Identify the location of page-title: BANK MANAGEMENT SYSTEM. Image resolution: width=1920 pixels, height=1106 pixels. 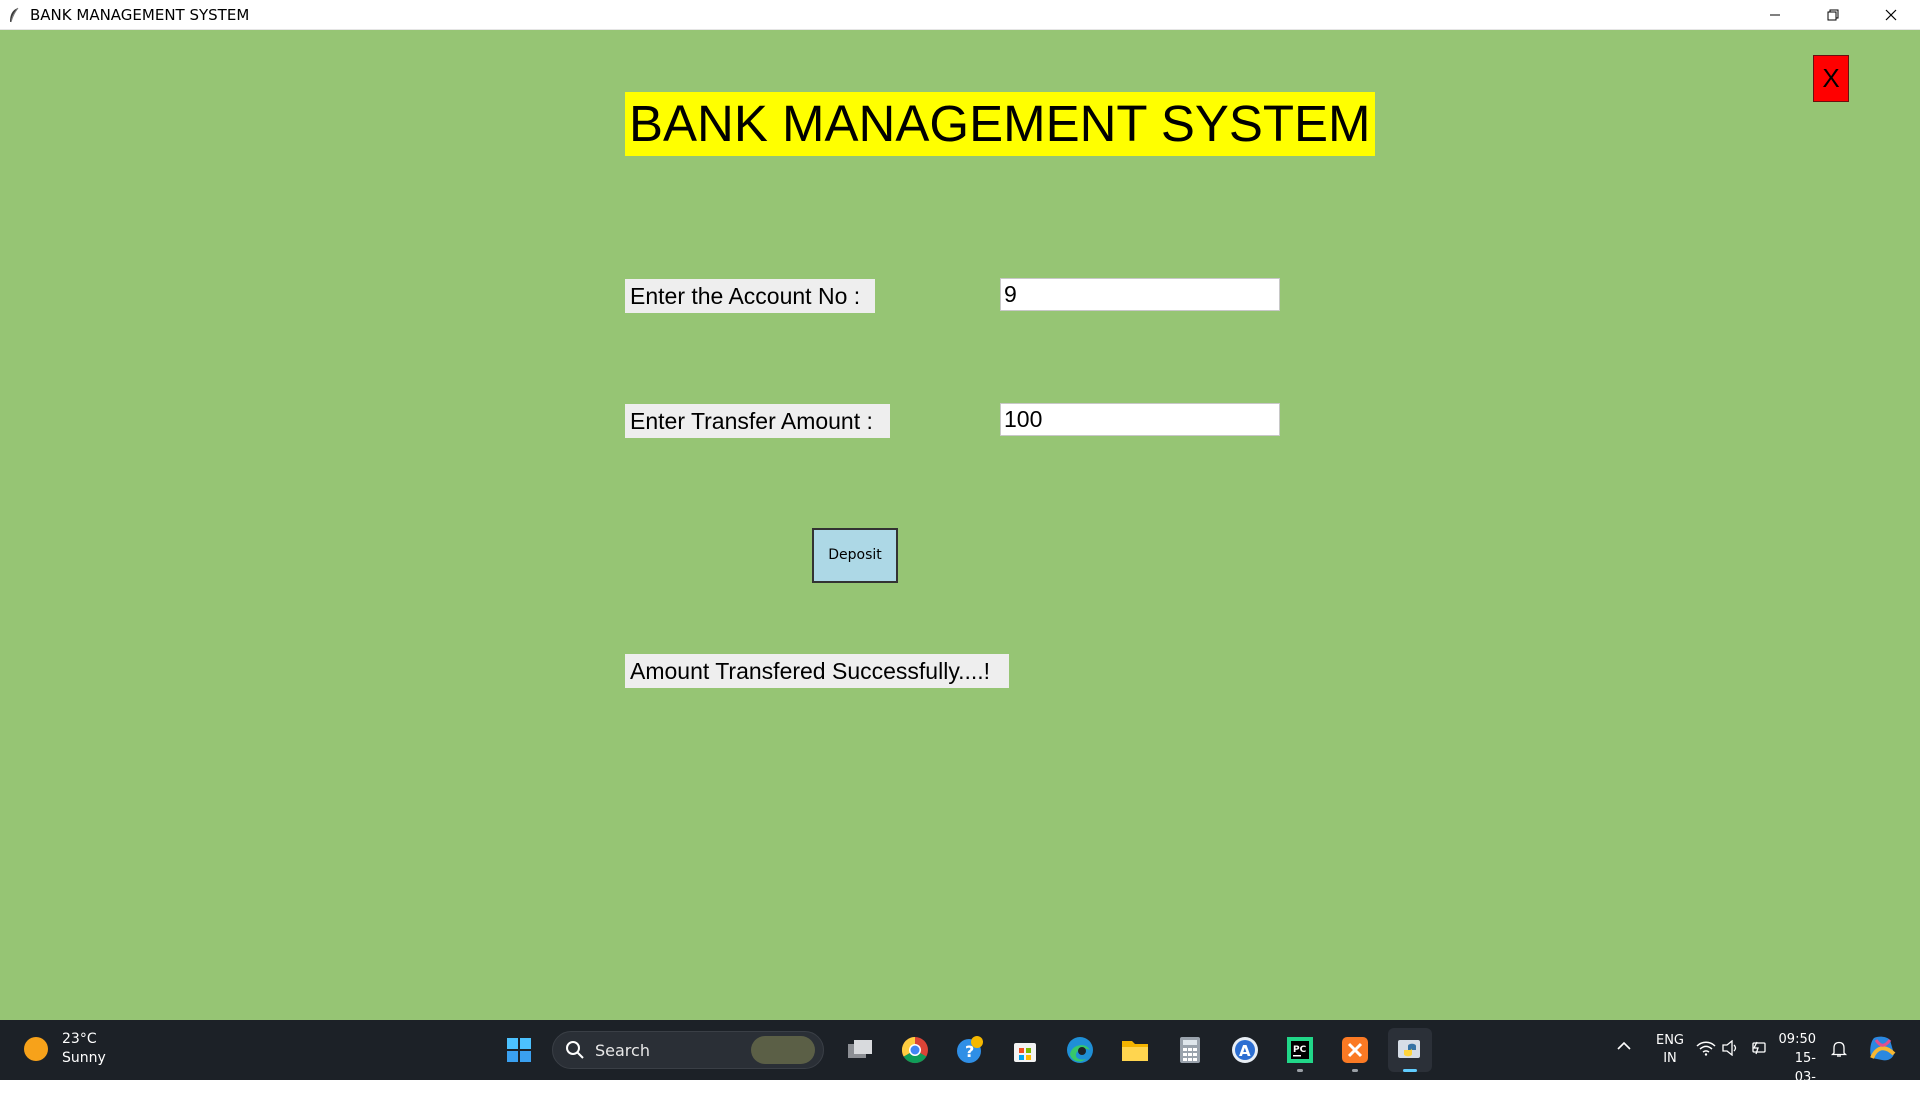
(1000, 124).